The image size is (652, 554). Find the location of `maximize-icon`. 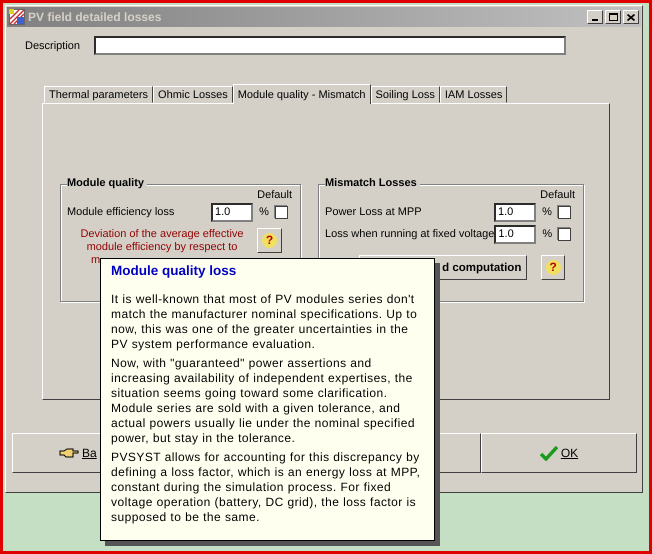

maximize-icon is located at coordinates (613, 17).